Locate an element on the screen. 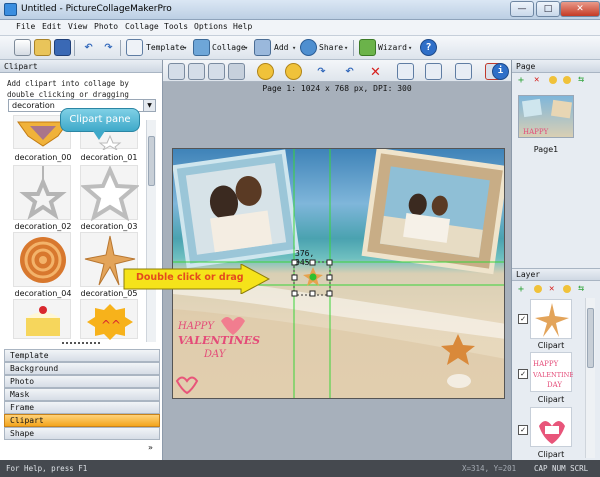  chevron-down-icon: ▼ is located at coordinates (149, 105).